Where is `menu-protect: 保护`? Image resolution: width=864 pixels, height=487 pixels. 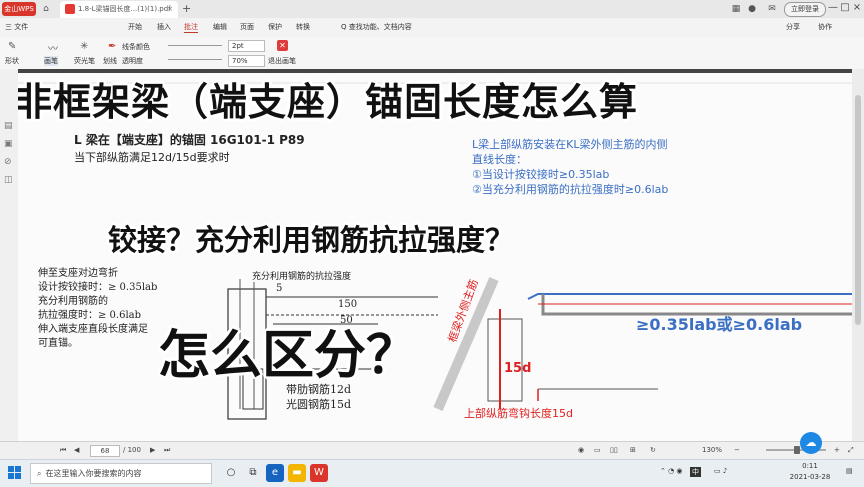 menu-protect: 保护 is located at coordinates (275, 27).